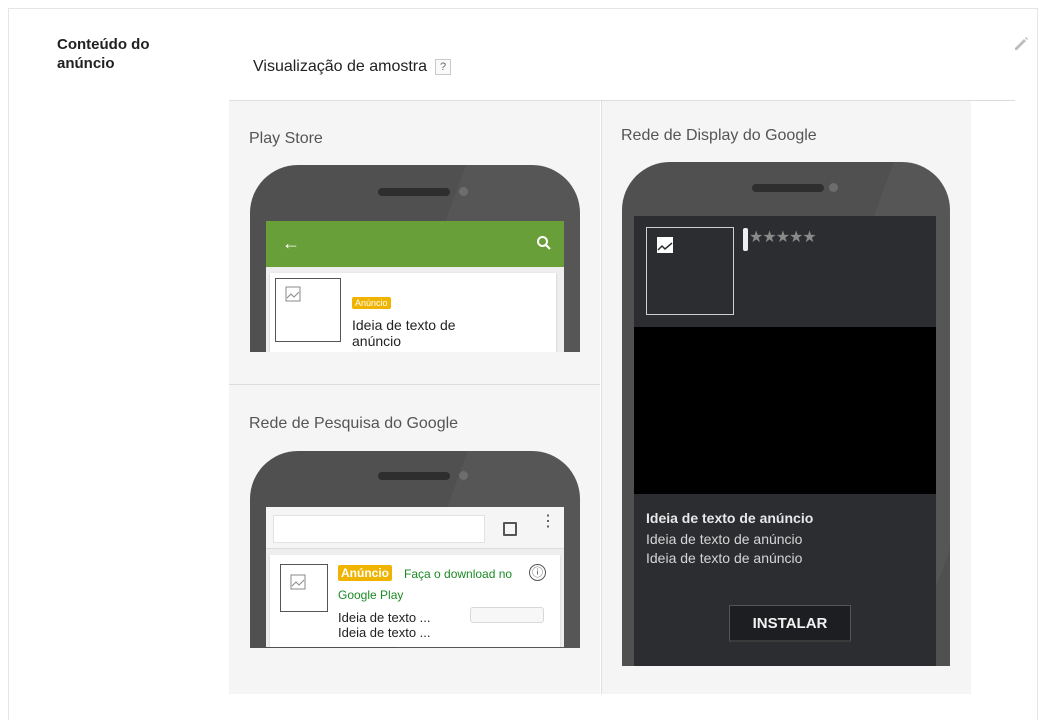 The height and width of the screenshot is (720, 1041). I want to click on install-button, so click(507, 615).